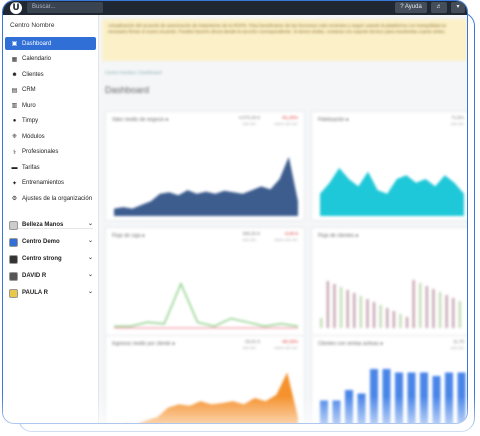 Image resolution: width=480 pixels, height=436 pixels. Describe the element at coordinates (50, 136) in the screenshot. I see `sidebar-item-m-dulos: ❈ Módulos` at that location.